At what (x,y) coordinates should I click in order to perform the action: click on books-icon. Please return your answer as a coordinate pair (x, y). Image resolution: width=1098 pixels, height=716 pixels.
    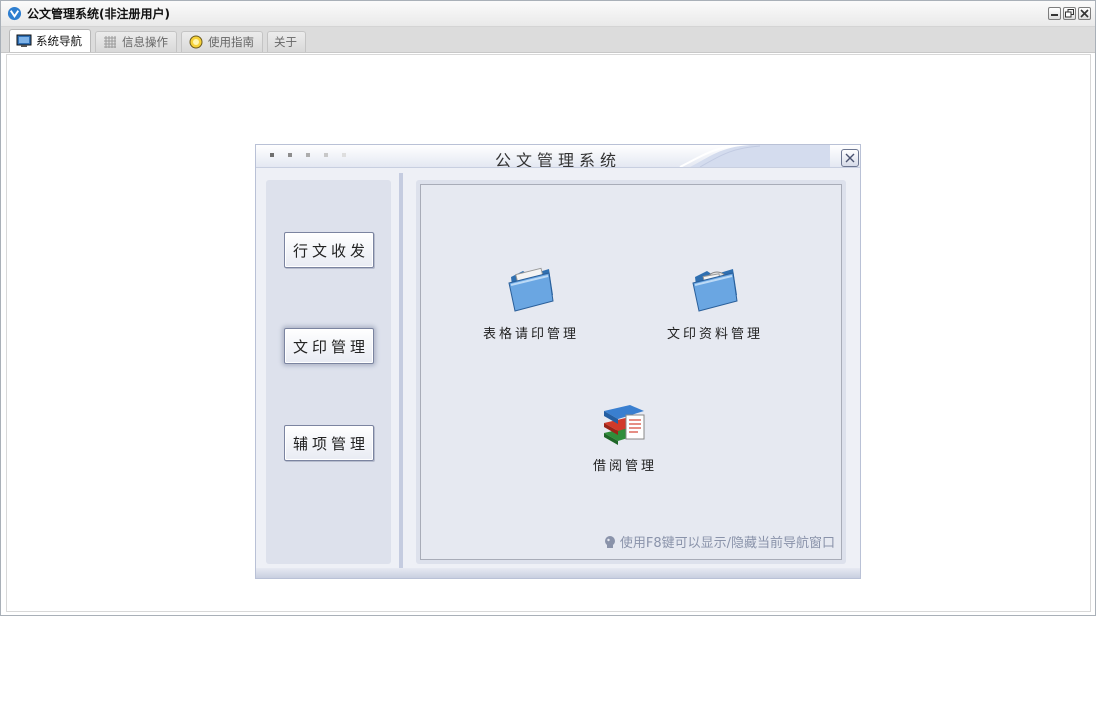
    Looking at the image, I should click on (624, 425).